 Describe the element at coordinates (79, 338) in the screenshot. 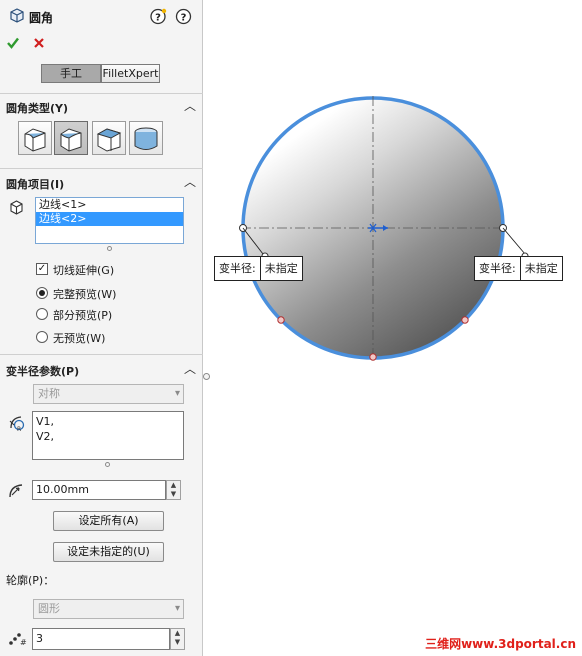

I see `no-preview-label: 无预览(W)` at that location.